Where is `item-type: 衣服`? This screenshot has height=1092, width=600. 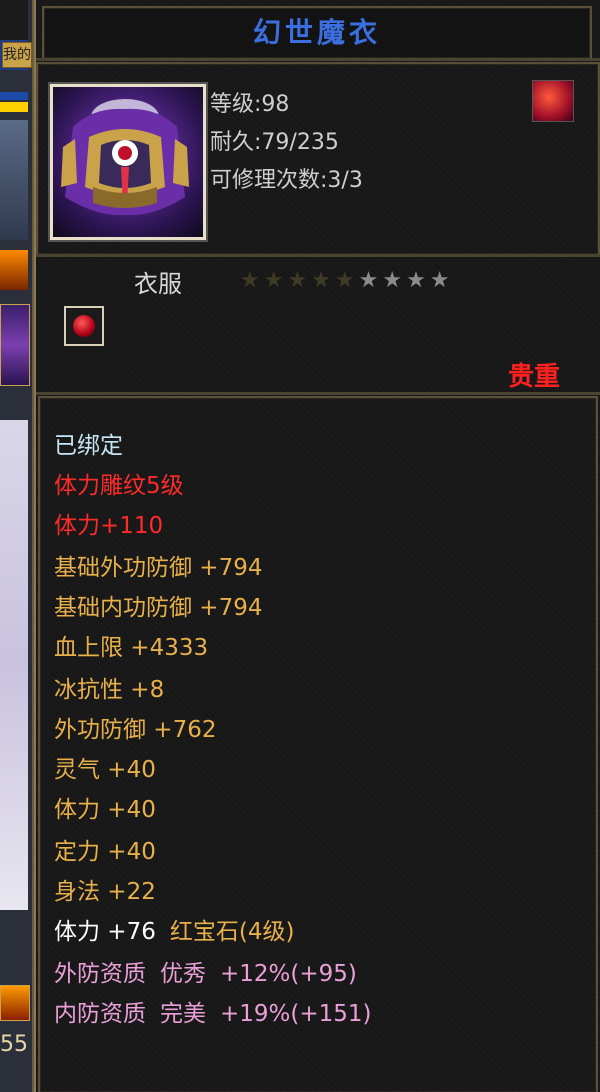
item-type: 衣服 is located at coordinates (158, 284).